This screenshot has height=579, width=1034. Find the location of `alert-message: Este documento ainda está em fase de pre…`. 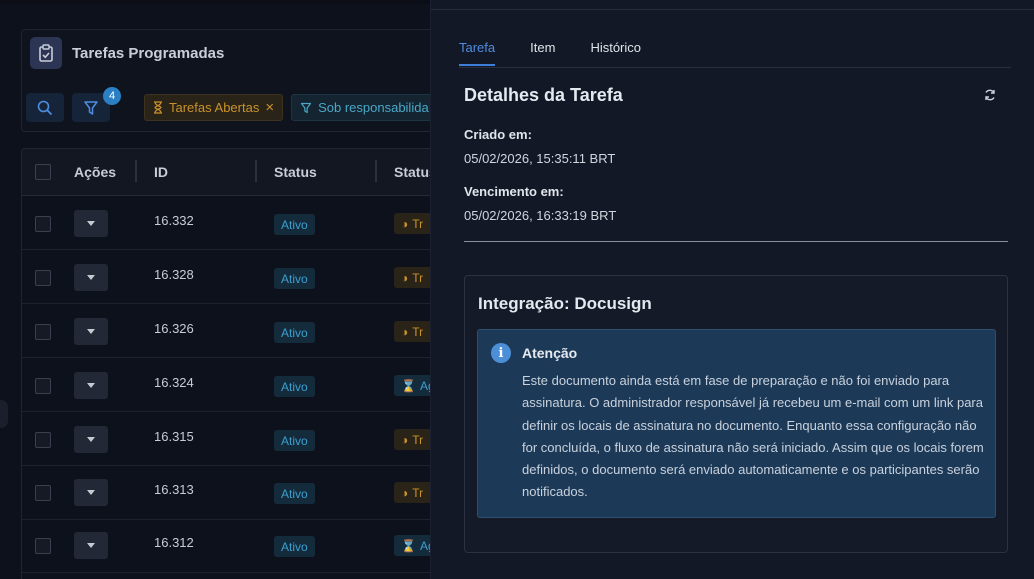

alert-message: Este documento ainda está em fase de pre… is located at coordinates (753, 436).